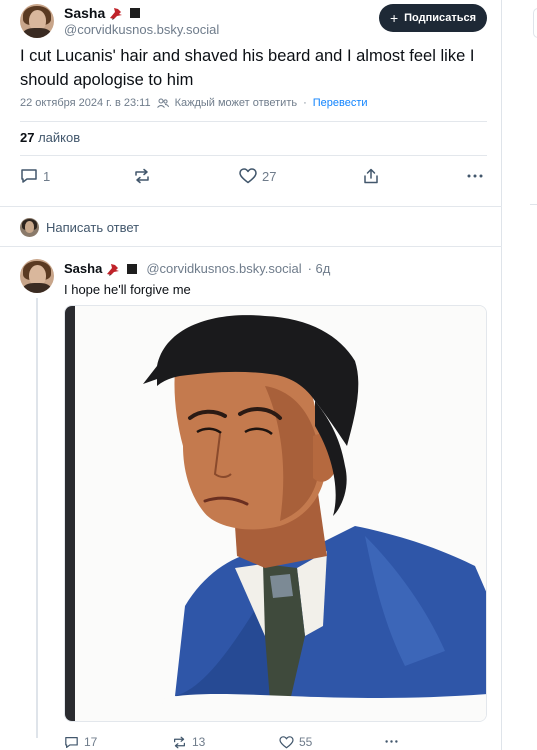  Describe the element at coordinates (269, 176) in the screenshot. I see `like-count: 27` at that location.